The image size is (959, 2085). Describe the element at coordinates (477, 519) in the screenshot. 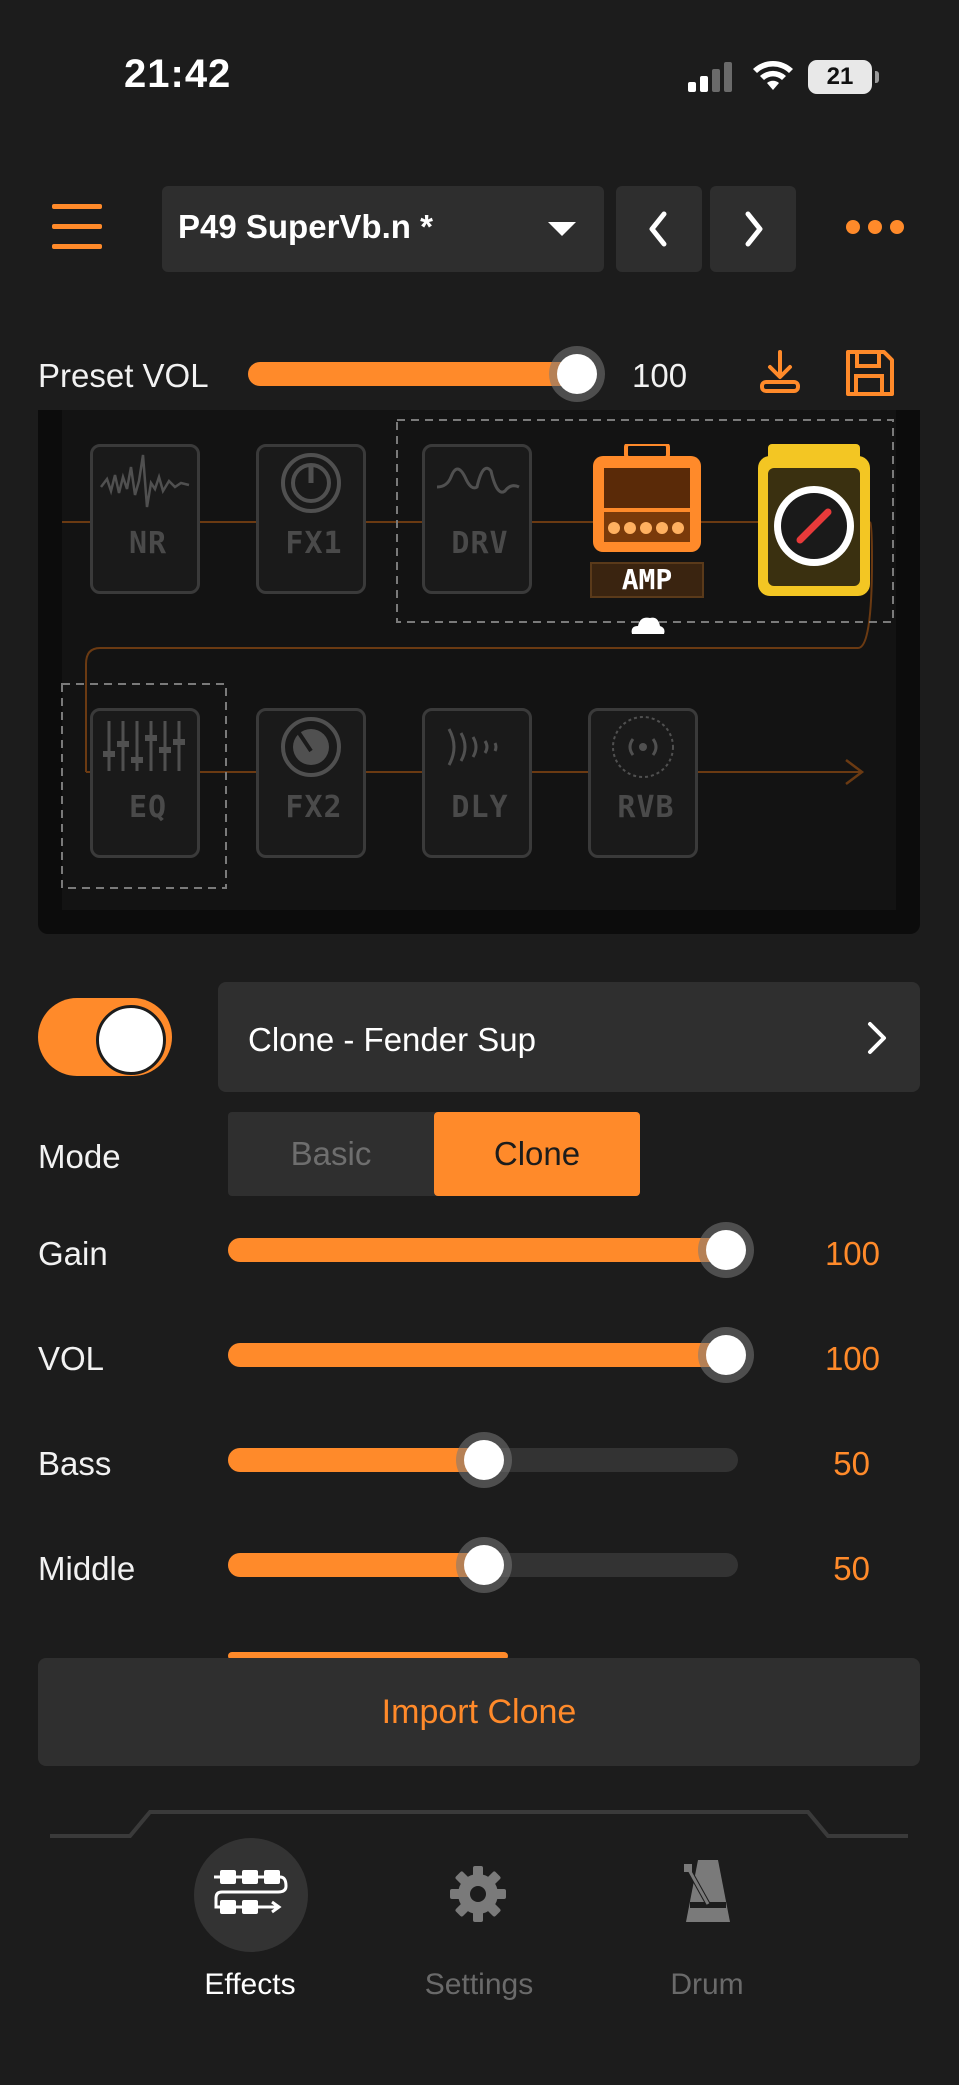

I see `block-drv: DRV` at that location.